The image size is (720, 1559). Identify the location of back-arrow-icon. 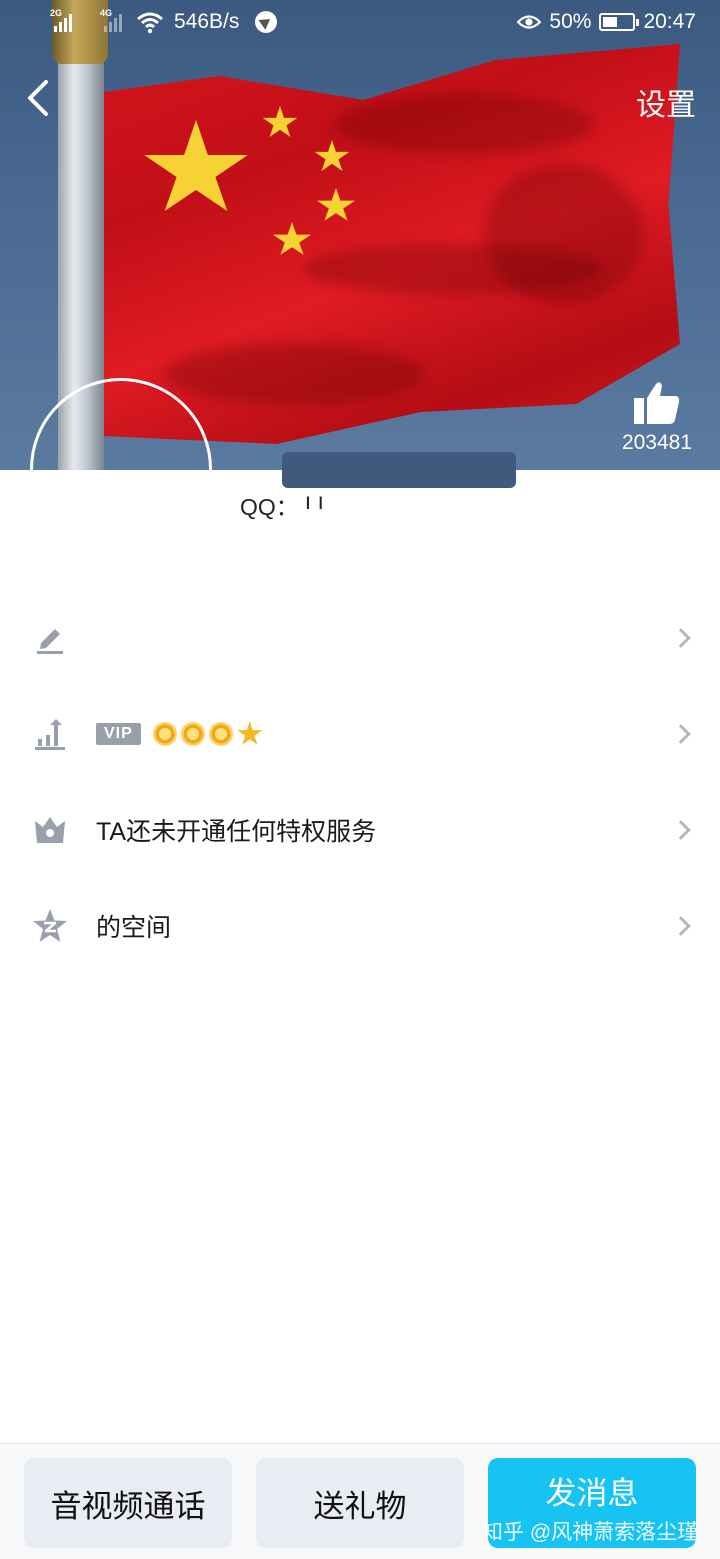
(38, 98).